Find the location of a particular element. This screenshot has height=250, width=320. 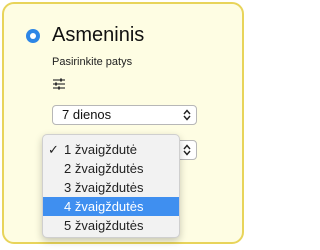

rating-option-3: 3 žvaigždutės is located at coordinates (111, 187).